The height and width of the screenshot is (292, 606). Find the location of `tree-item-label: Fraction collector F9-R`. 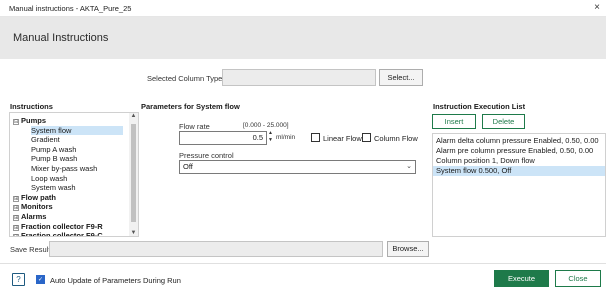

tree-item-label: Fraction collector F9-R is located at coordinates (62, 226).